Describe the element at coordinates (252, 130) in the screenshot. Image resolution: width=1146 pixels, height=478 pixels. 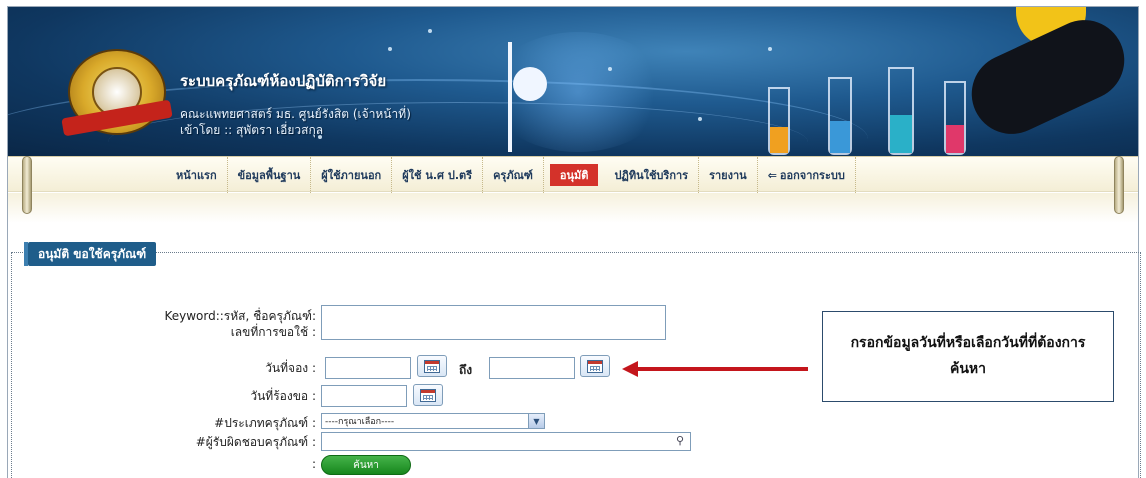
I see `logged-in-user: เข้าโดย :: สุพัตรา เอี่ยวสกุล` at that location.